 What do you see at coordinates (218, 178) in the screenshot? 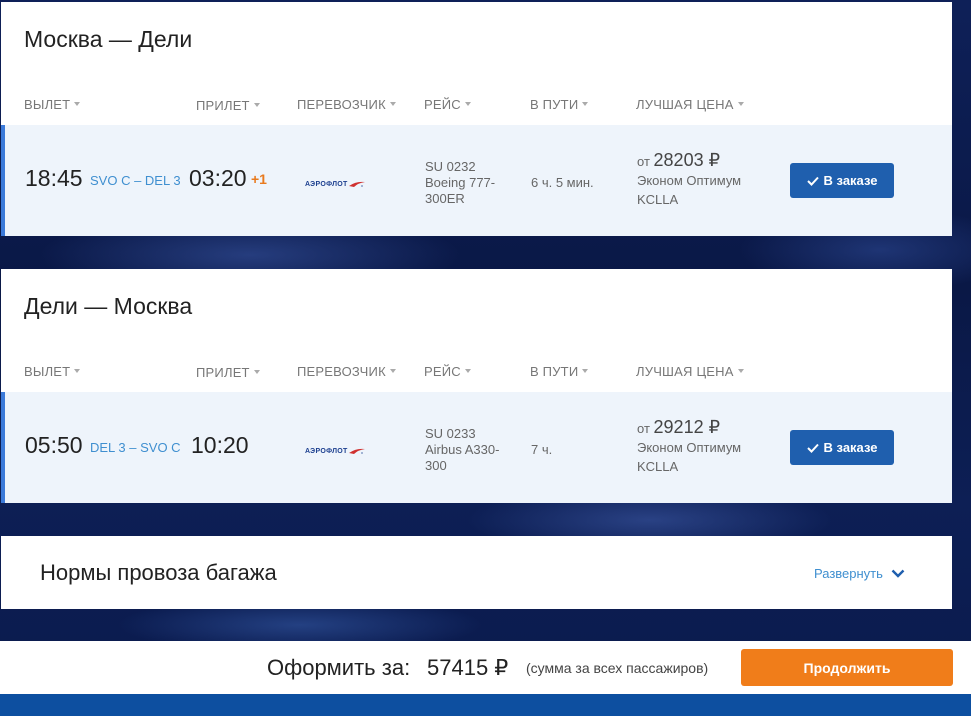
I see `arrival-time: 03:20` at bounding box center [218, 178].